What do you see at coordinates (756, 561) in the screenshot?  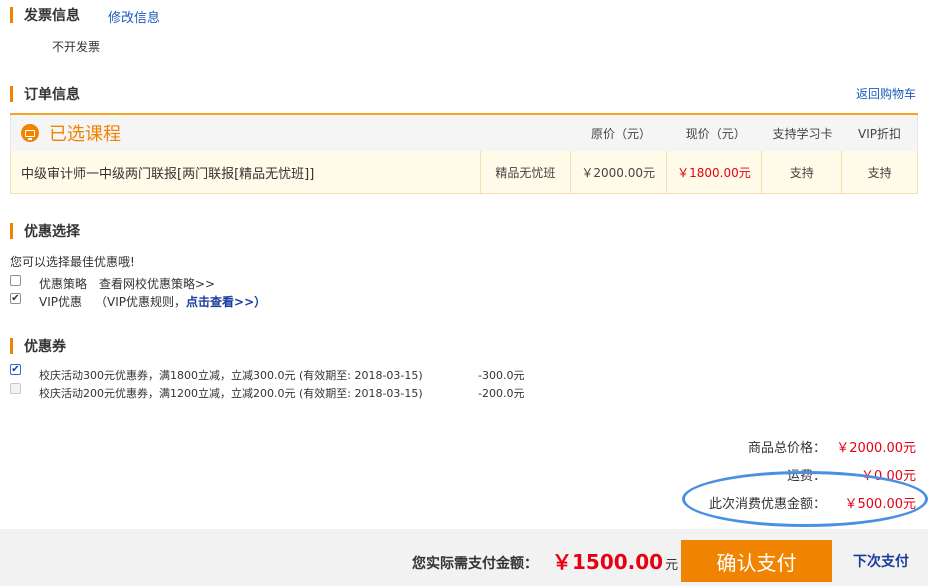 I see `confirm-payment-button: 确认支付` at bounding box center [756, 561].